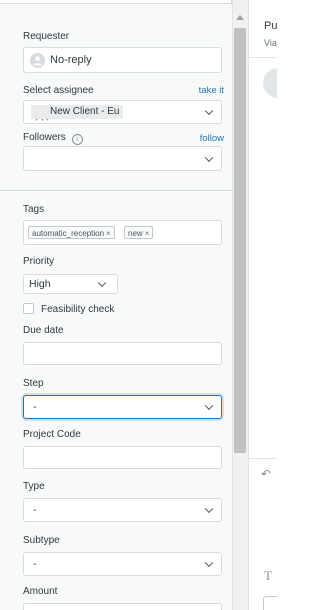 The width and height of the screenshot is (320, 610). What do you see at coordinates (240, 17) in the screenshot?
I see `scroll-up-arrow-icon` at bounding box center [240, 17].